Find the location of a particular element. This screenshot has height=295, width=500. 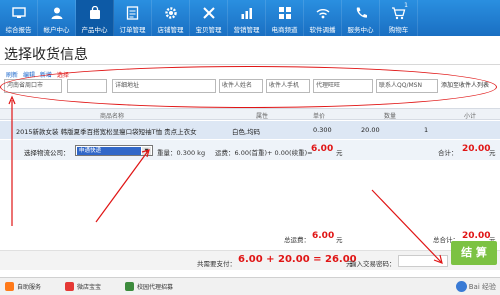

arrow-checkout is located at coordinates (406, 226).